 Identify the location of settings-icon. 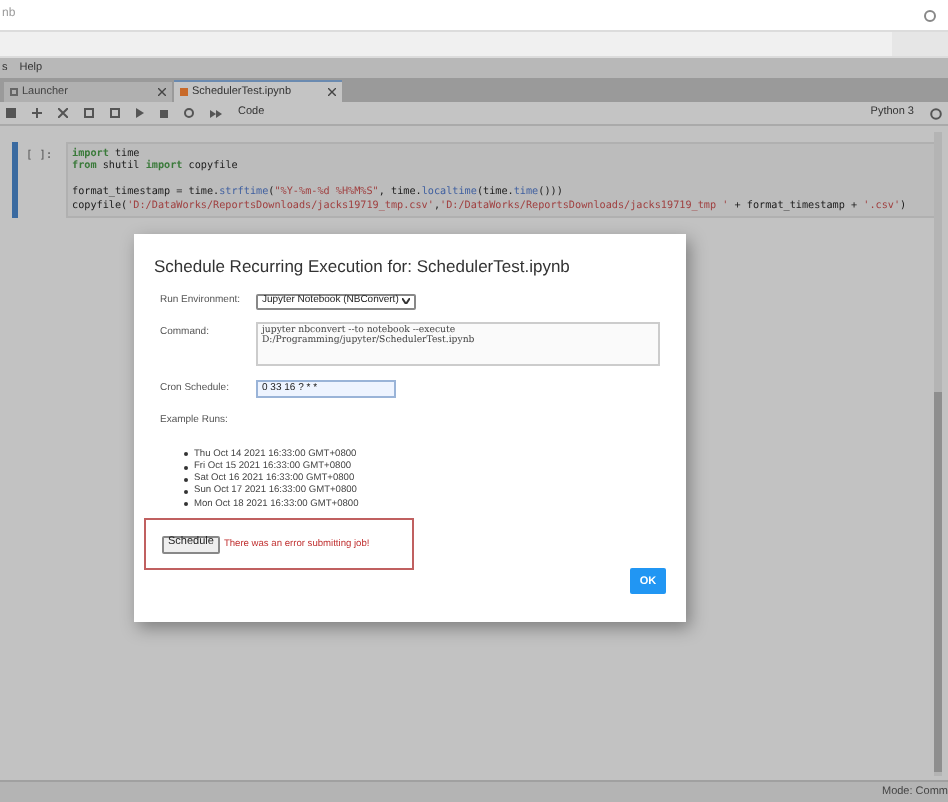
(930, 15).